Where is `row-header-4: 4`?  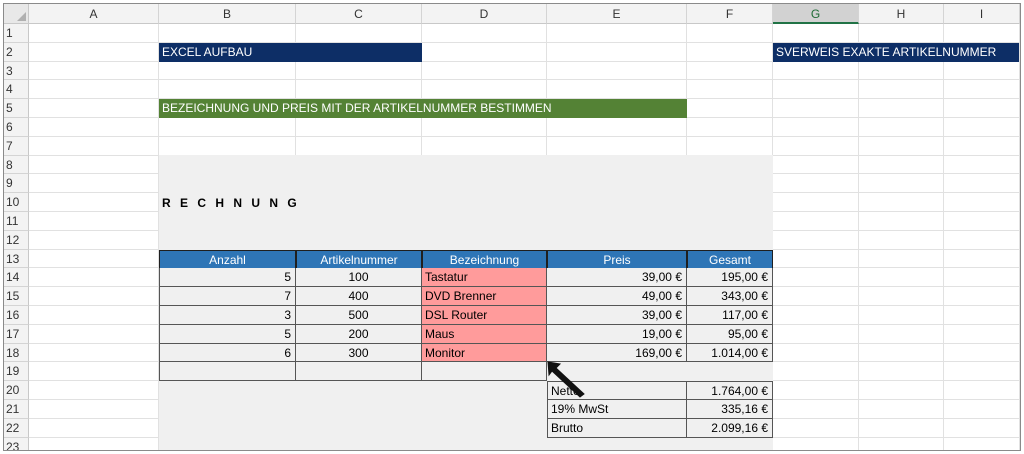 row-header-4: 4 is located at coordinates (16, 90).